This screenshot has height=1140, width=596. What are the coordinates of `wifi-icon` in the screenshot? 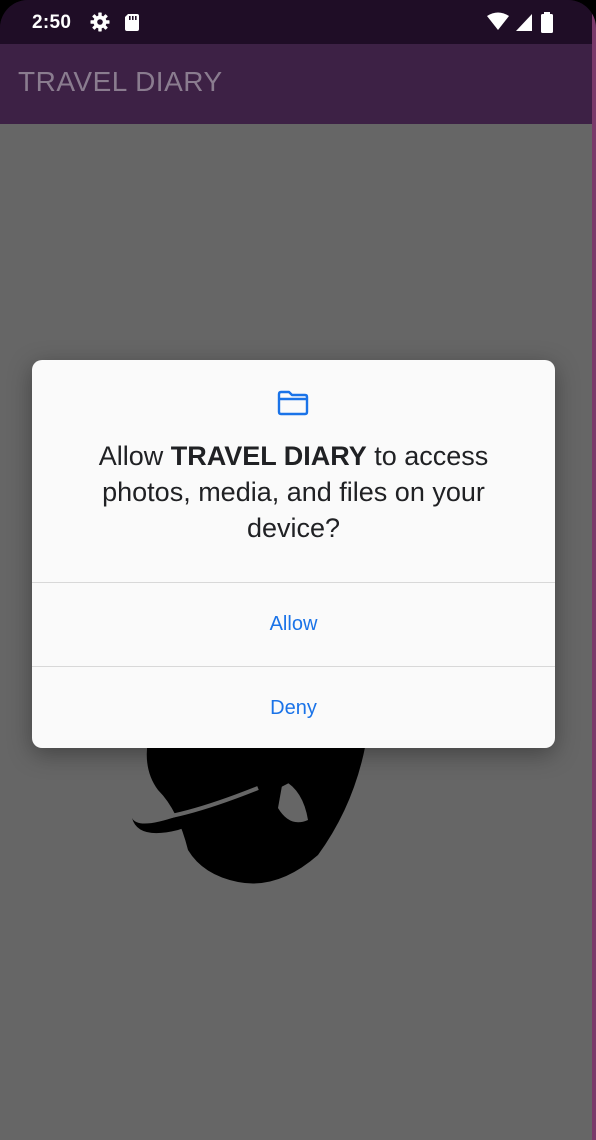 It's located at (498, 22).